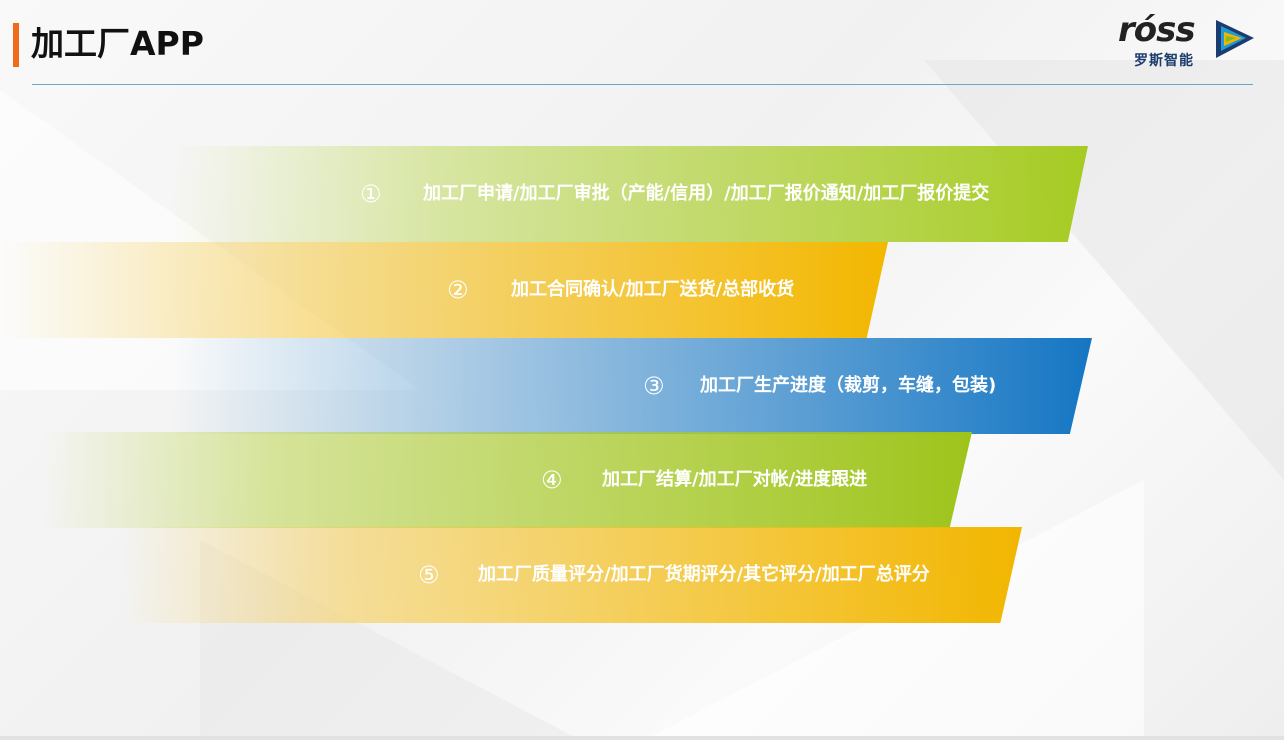 Image resolution: width=1284 pixels, height=740 pixels. I want to click on step-number-5: ⑤, so click(429, 575).